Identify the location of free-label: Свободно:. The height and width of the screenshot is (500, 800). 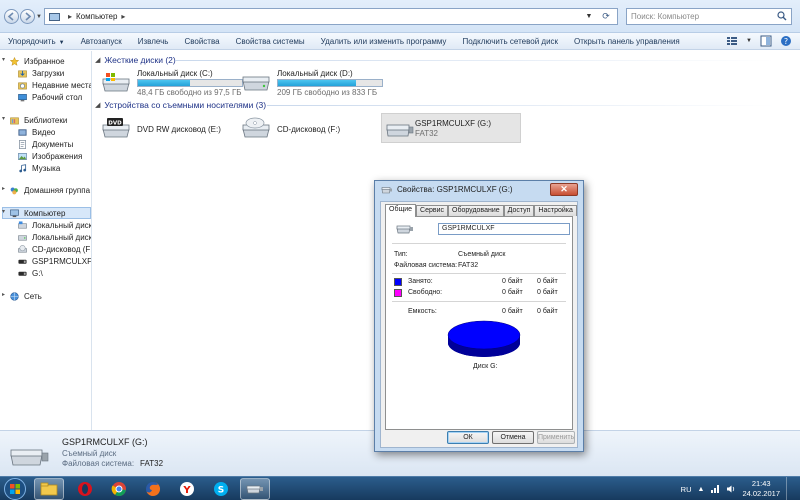
(425, 292).